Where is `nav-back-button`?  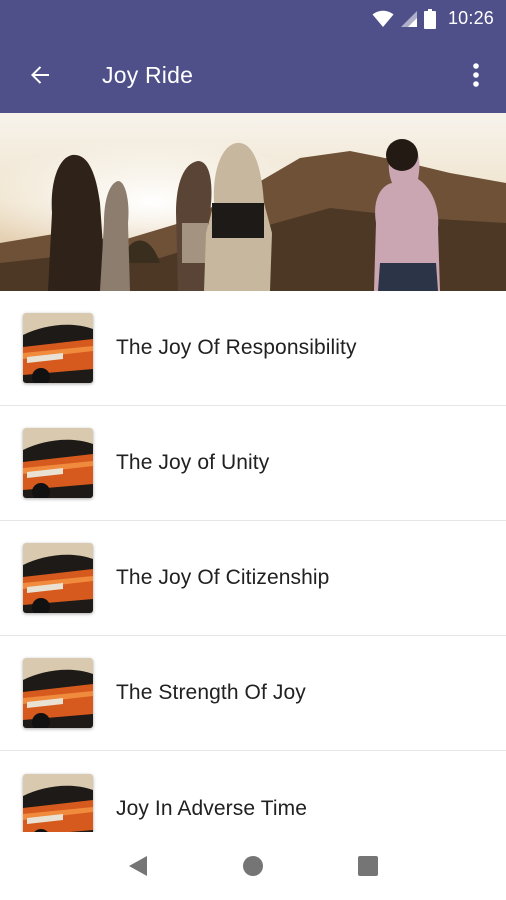
nav-back-button is located at coordinates (138, 866).